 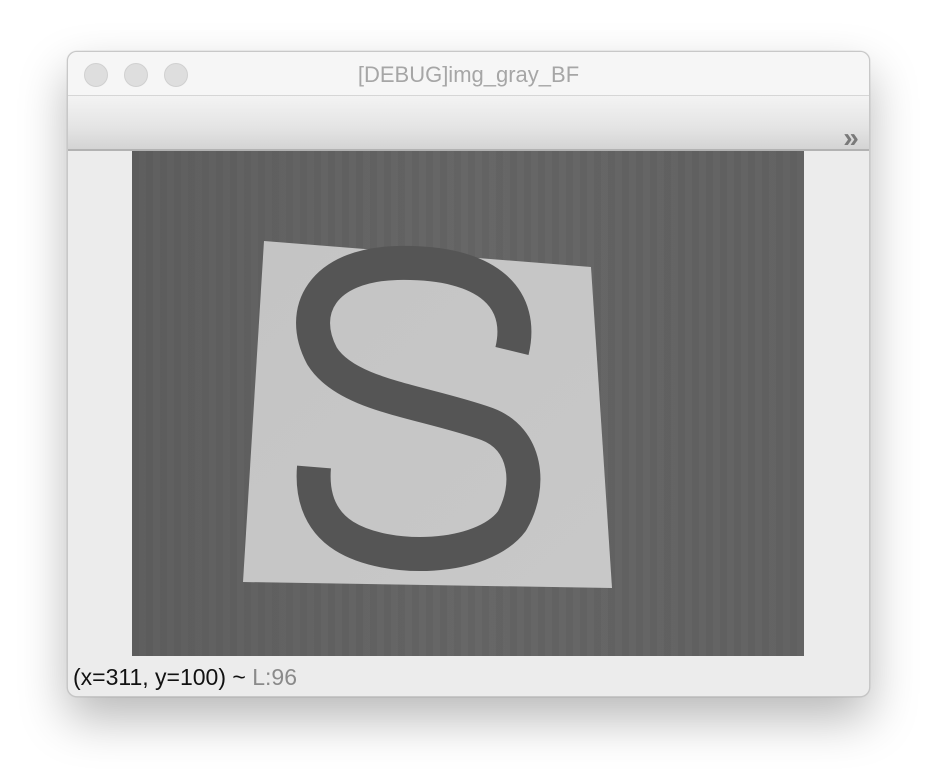 What do you see at coordinates (159, 677) in the screenshot?
I see `cursor-coordinates: (x=311, y=100) ~` at bounding box center [159, 677].